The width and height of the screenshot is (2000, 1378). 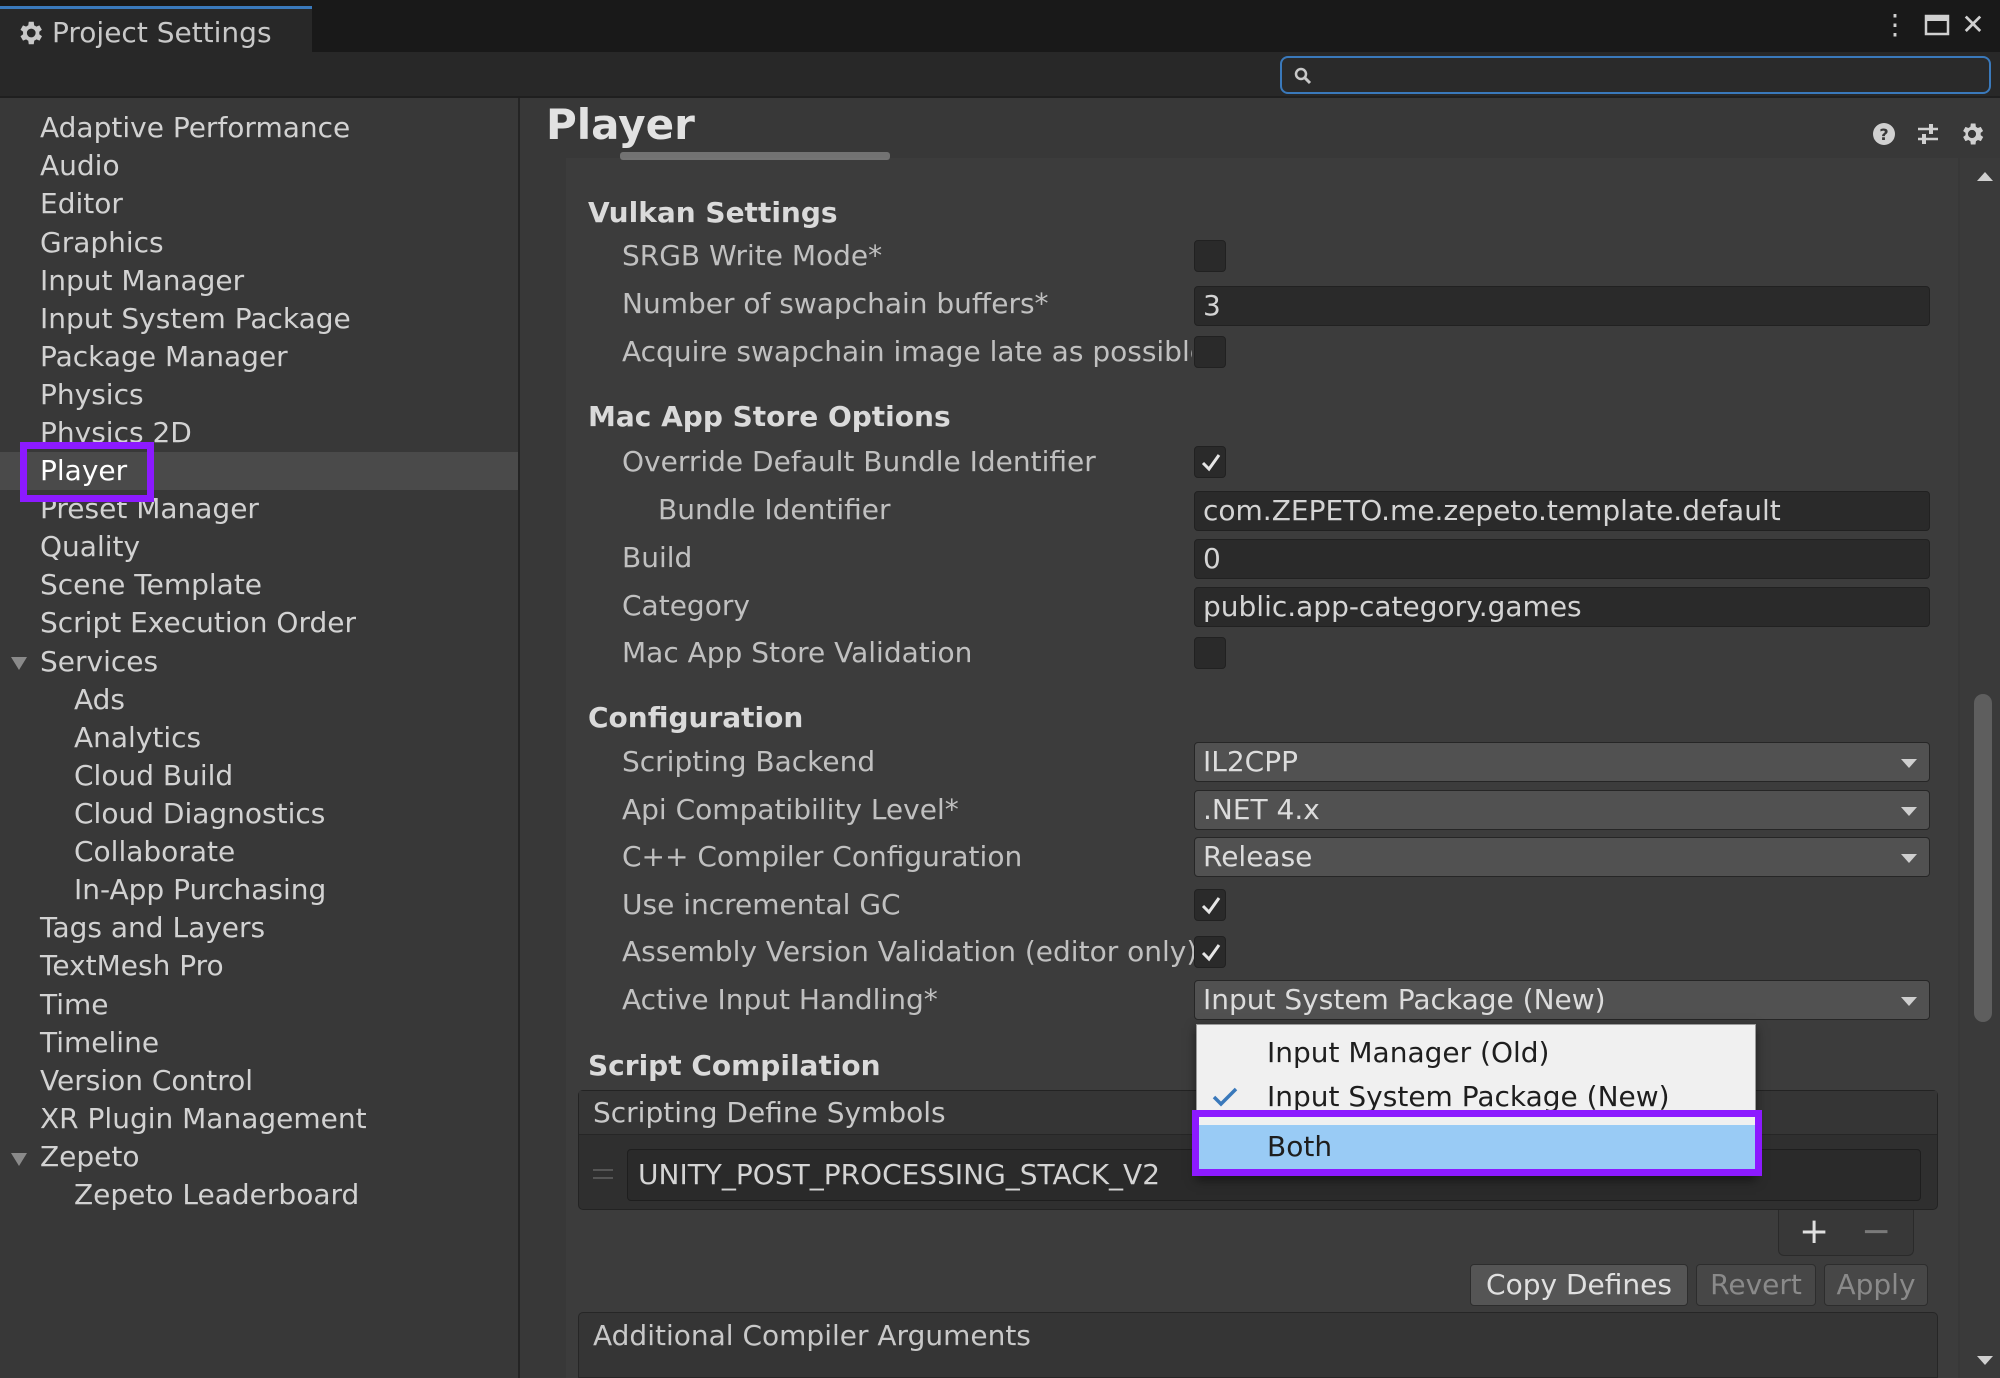 What do you see at coordinates (153, 776) in the screenshot?
I see `sidebar-item-cloud-build: Cloud Build` at bounding box center [153, 776].